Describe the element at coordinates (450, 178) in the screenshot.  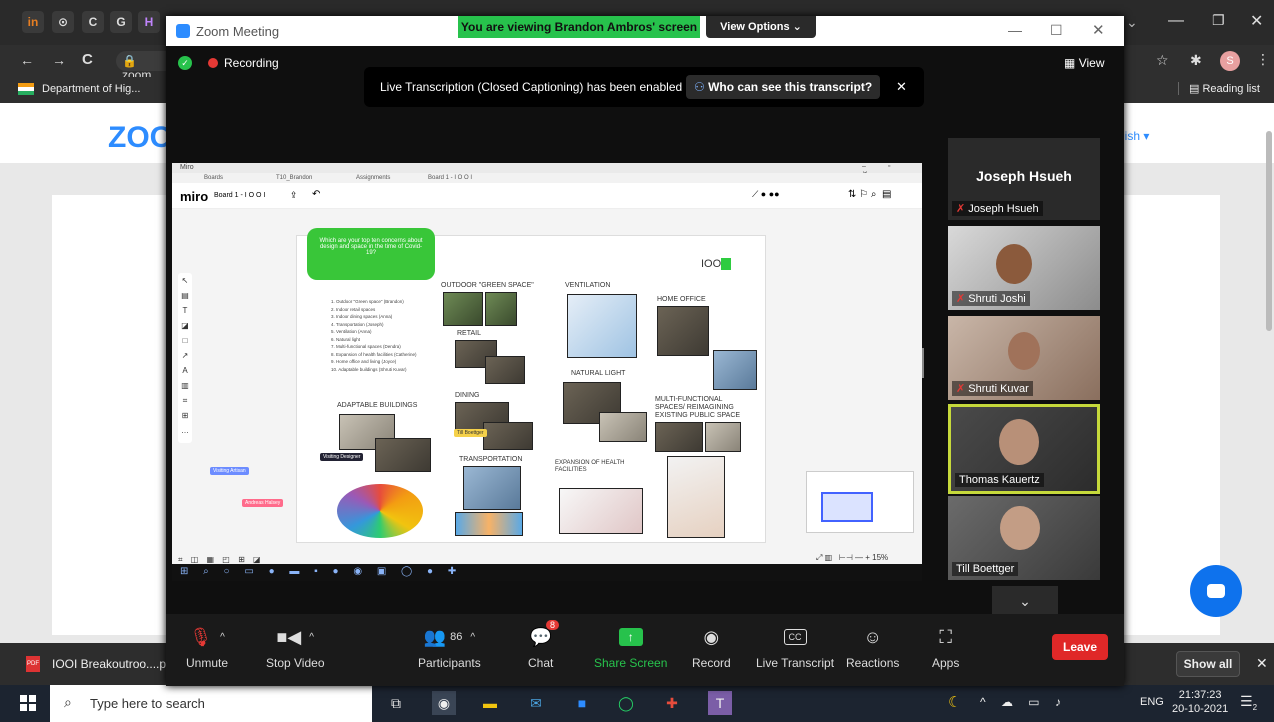
I see `miro-tab-board1: Board 1 - I O O I` at that location.